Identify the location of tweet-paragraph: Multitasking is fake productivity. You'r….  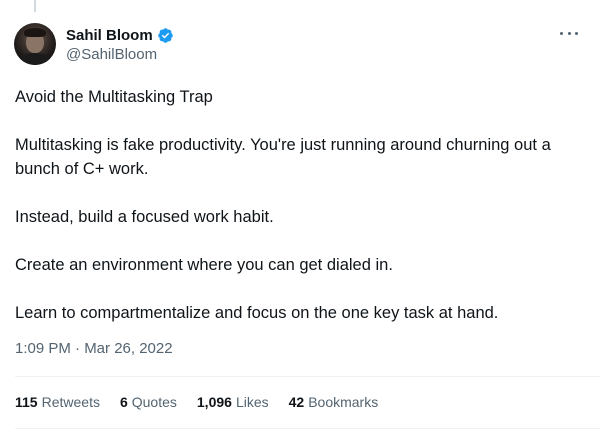
(283, 157).